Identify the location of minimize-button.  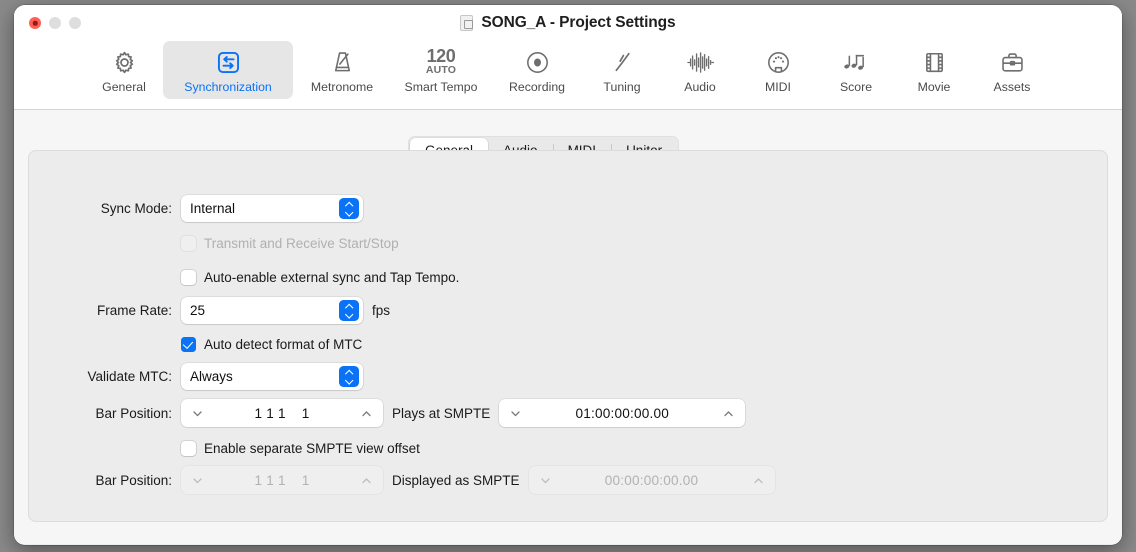
(55, 23).